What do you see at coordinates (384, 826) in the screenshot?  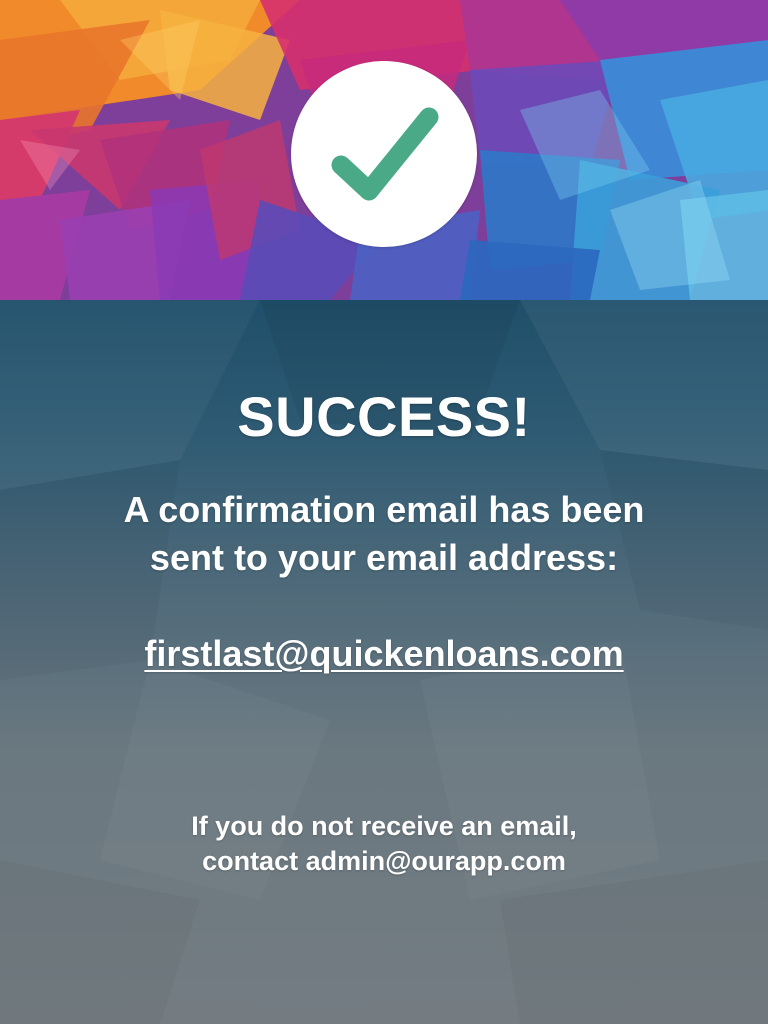 I see `support-note-line-1: If you do not receive an email,` at bounding box center [384, 826].